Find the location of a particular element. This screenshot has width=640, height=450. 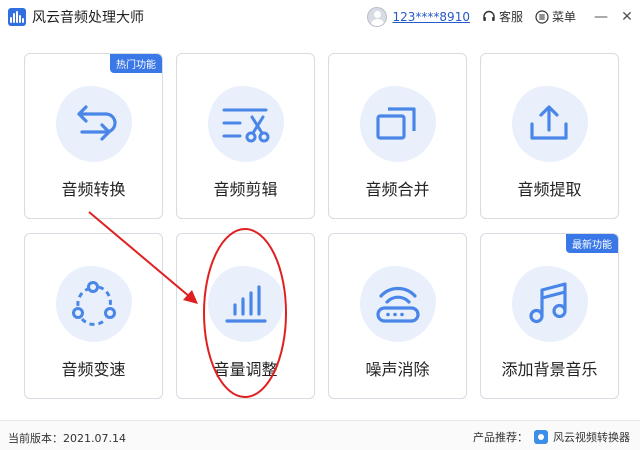

close-button: ✕ is located at coordinates (627, 16).